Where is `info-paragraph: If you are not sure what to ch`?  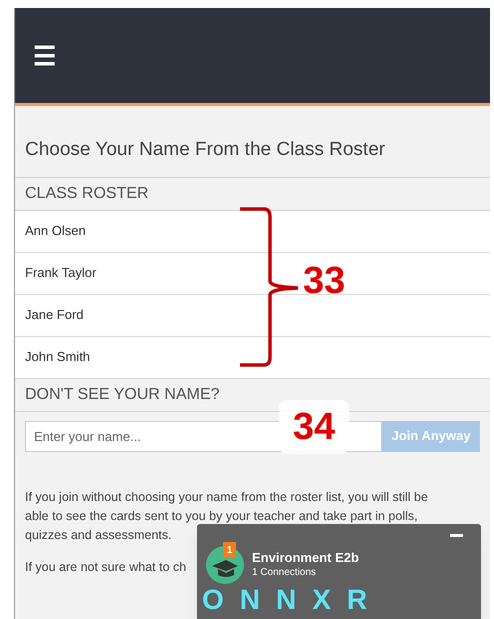 info-paragraph: If you are not sure what to ch is located at coordinates (105, 567).